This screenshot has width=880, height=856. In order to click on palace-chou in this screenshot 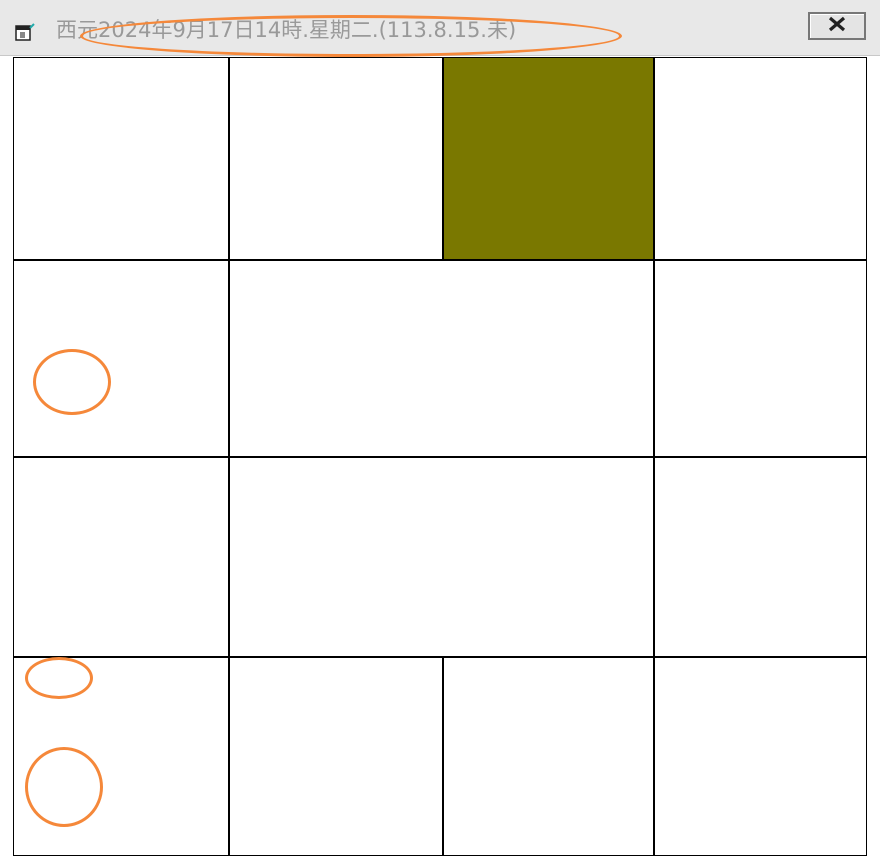, I will do `click(336, 756)`.